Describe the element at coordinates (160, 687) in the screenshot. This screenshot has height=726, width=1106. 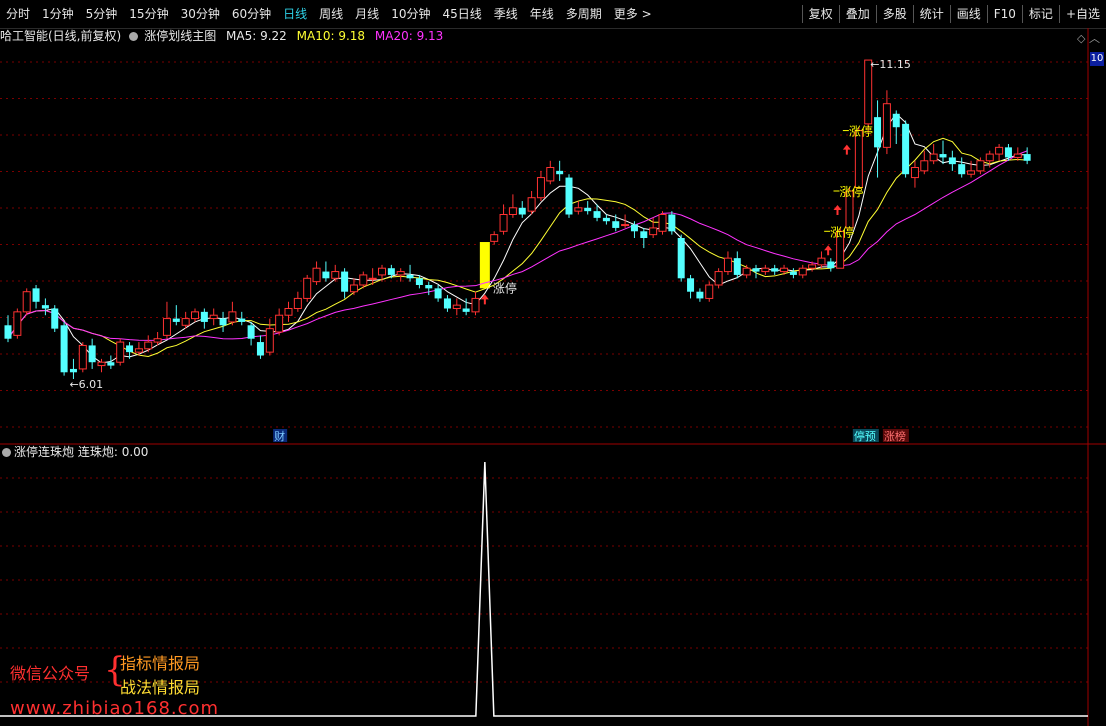
I see `watermark-line2: 战法情报局` at that location.